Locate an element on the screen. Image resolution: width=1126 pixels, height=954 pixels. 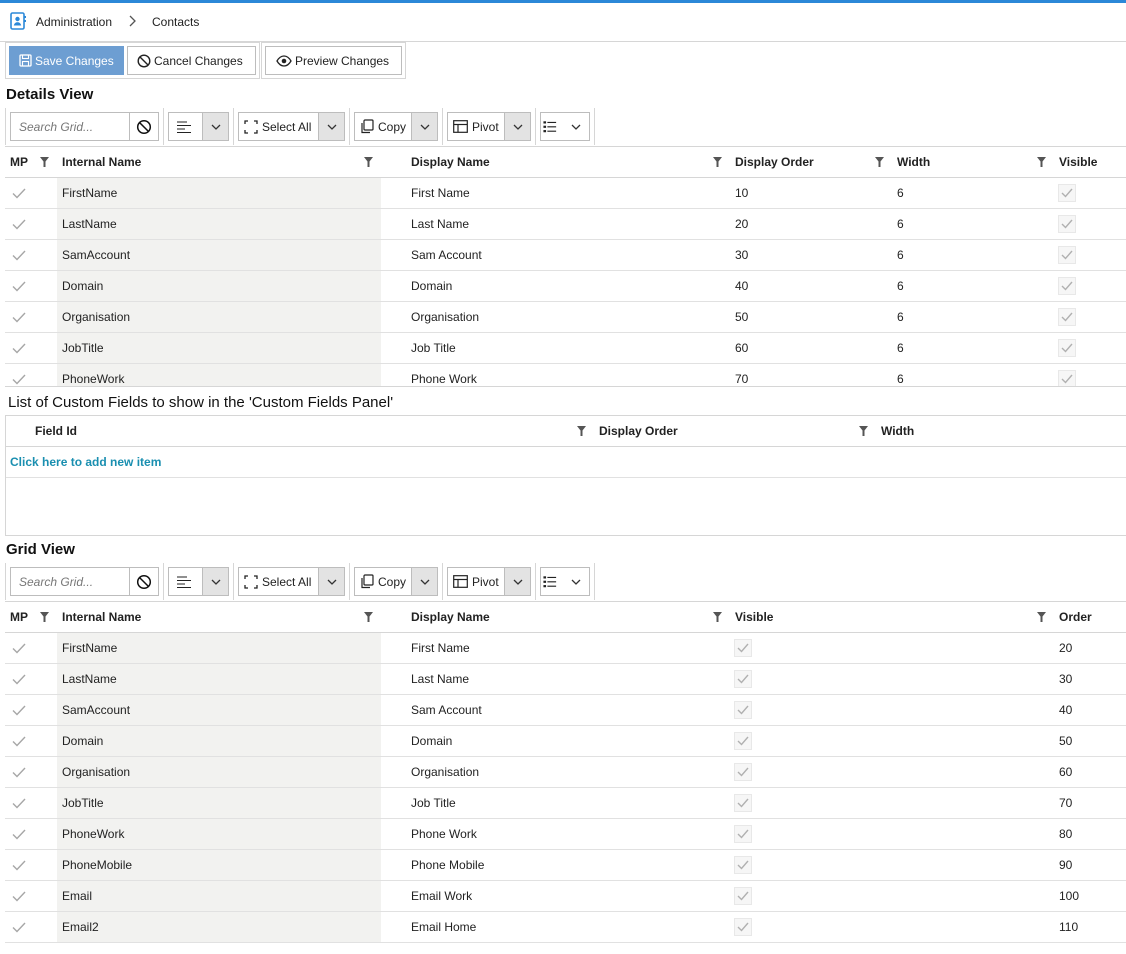
display-order-cell: 70 is located at coordinates (811, 375).